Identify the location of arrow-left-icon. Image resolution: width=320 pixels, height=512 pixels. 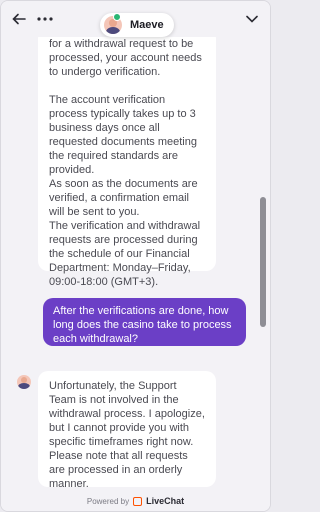
(19, 19).